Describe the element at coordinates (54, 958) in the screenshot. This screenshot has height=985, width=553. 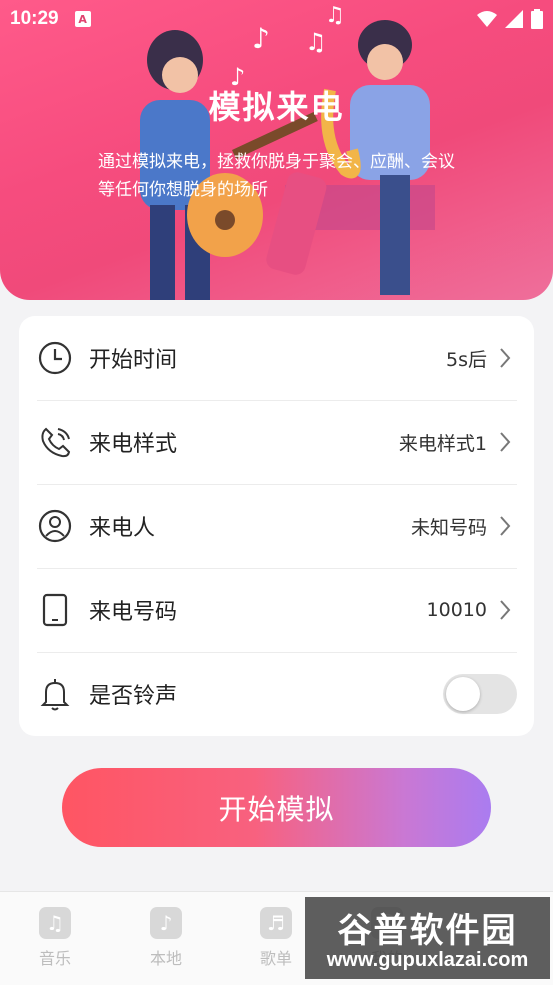
I see `tab-music-label: 音乐` at that location.